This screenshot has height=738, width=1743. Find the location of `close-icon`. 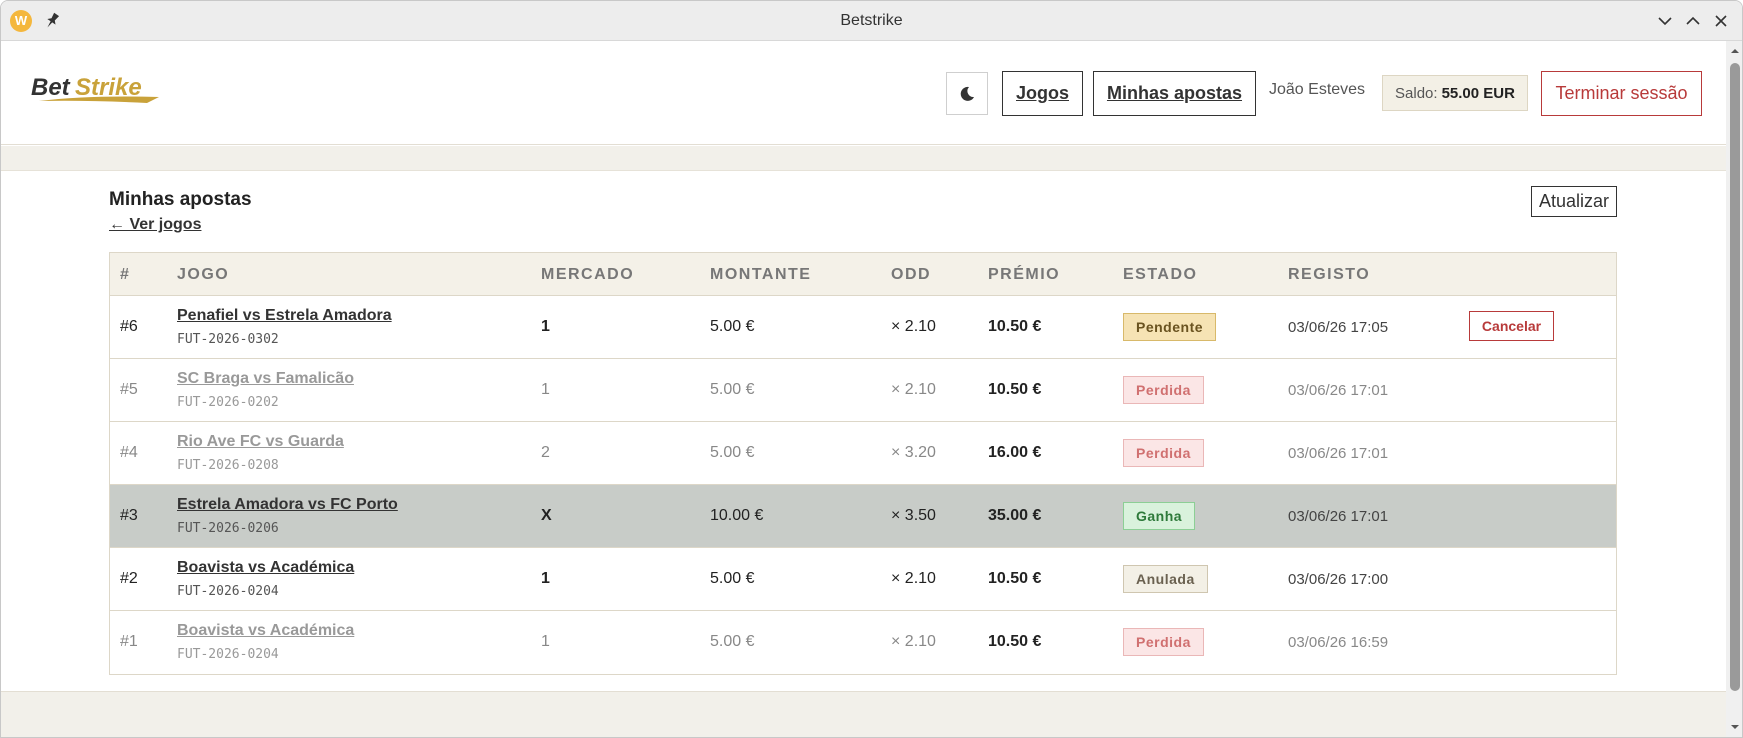

close-icon is located at coordinates (1721, 21).